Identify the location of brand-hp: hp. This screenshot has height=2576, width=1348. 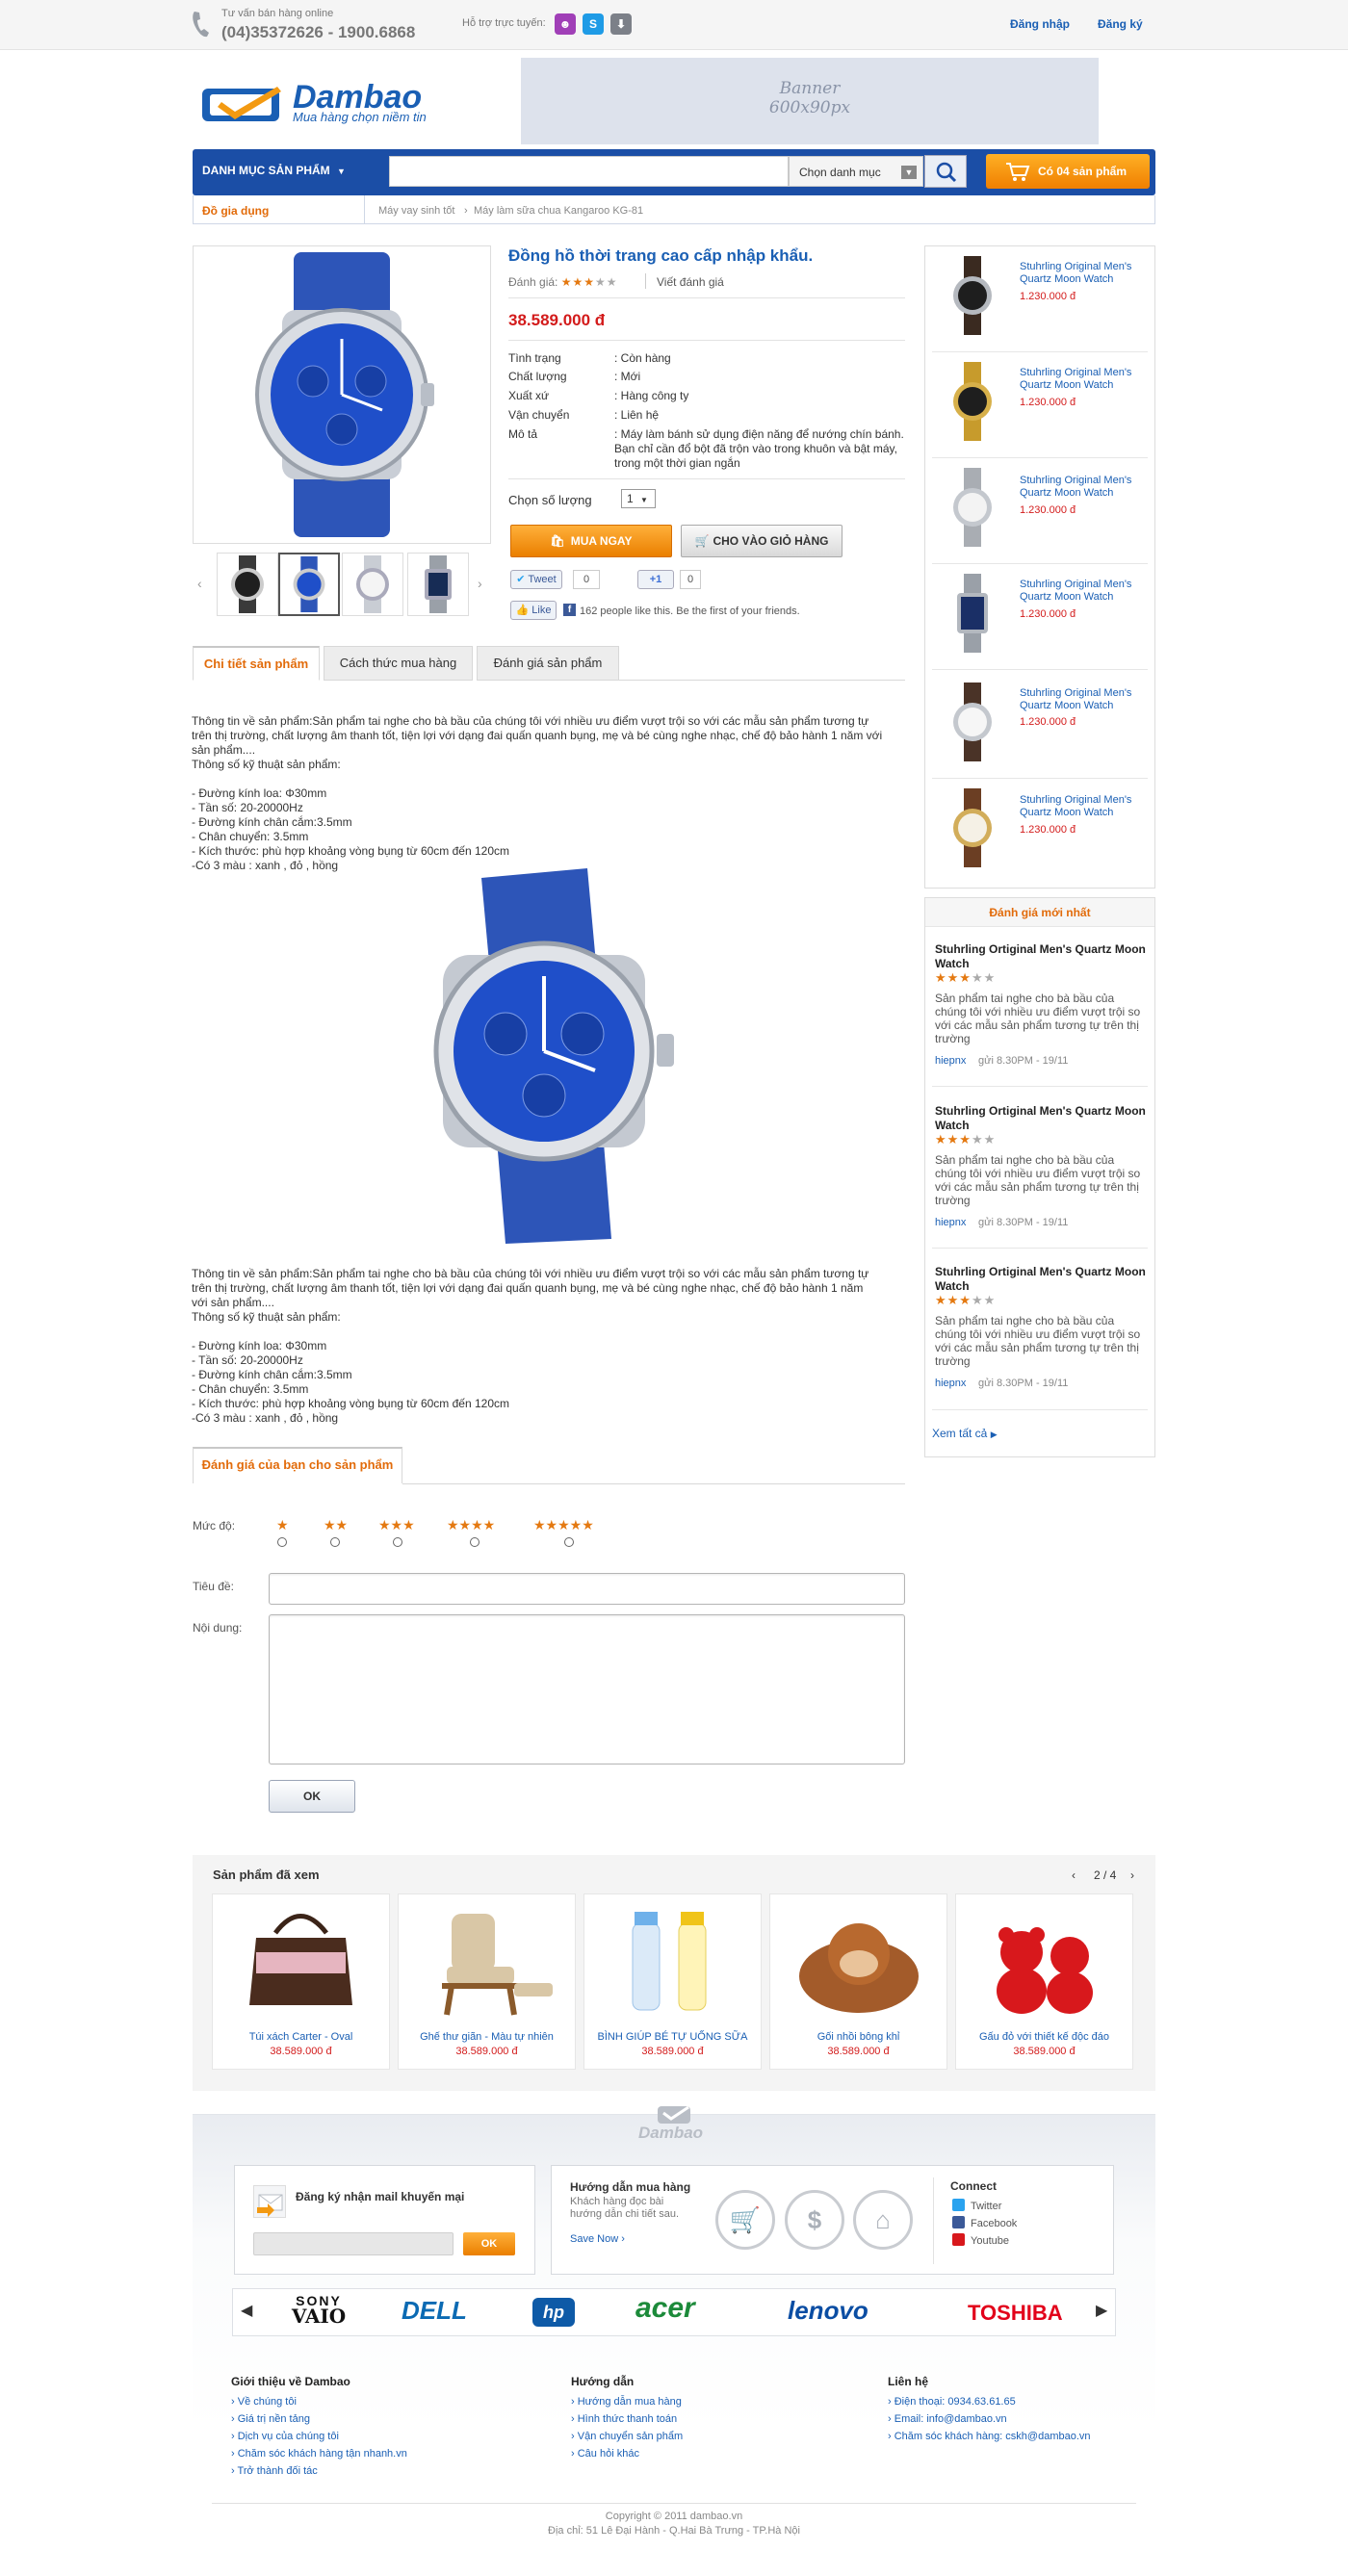
(553, 2313).